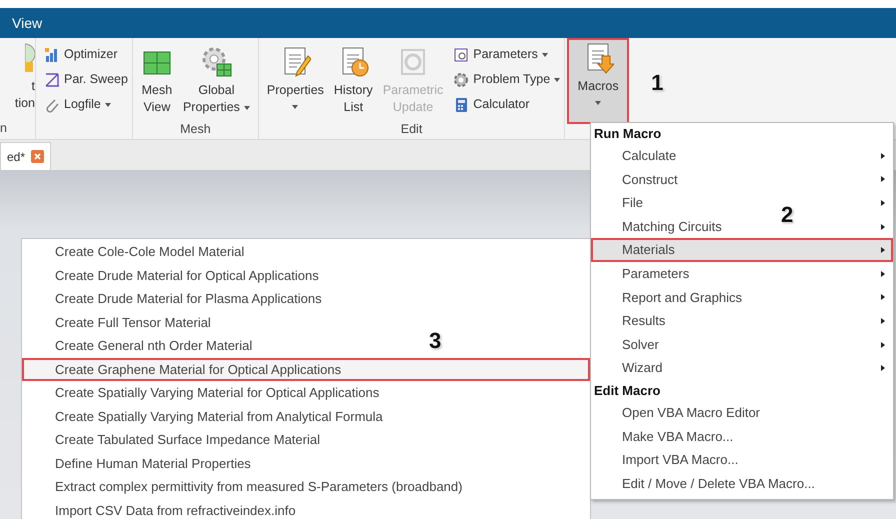 The image size is (896, 519). I want to click on sweep-icon, so click(52, 80).